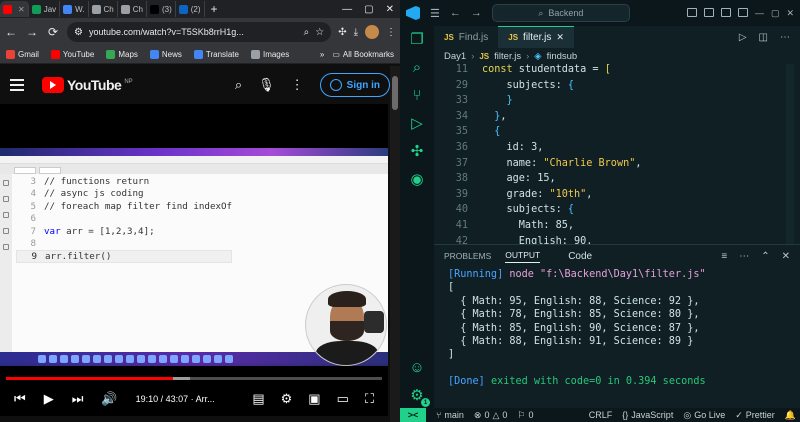 The height and width of the screenshot is (422, 800). Describe the element at coordinates (17, 85) in the screenshot. I see `hamburger-menu-icon` at that location.